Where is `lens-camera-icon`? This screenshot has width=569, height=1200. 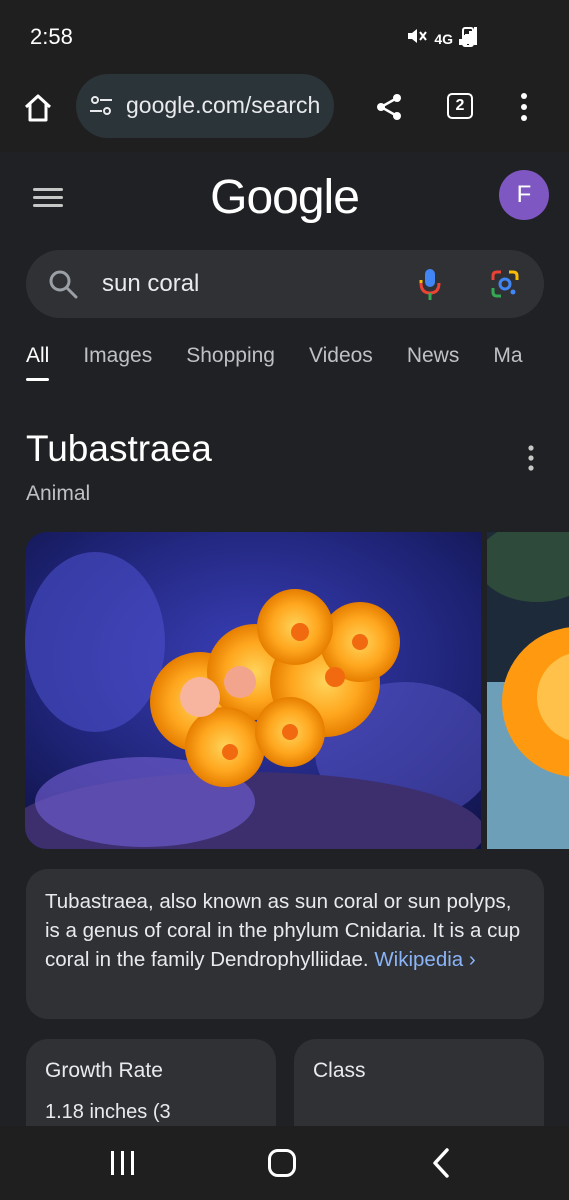
lens-camera-icon is located at coordinates (505, 284).